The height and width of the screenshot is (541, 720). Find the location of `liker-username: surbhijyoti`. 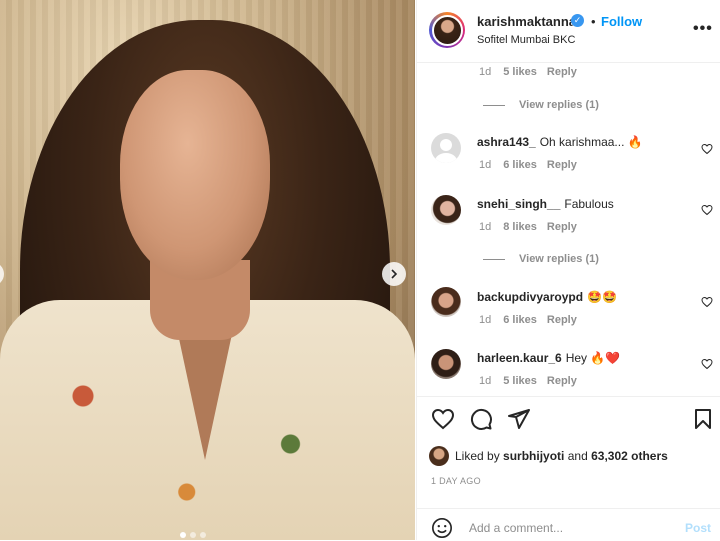

liker-username: surbhijyoti is located at coordinates (533, 456).